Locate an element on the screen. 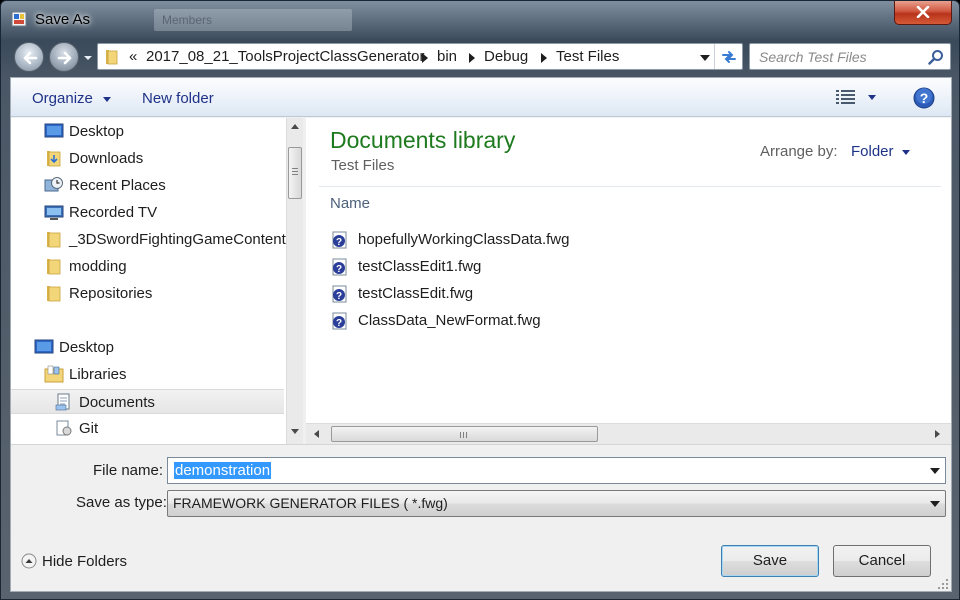 The height and width of the screenshot is (600, 960). documents-icon is located at coordinates (62, 402).